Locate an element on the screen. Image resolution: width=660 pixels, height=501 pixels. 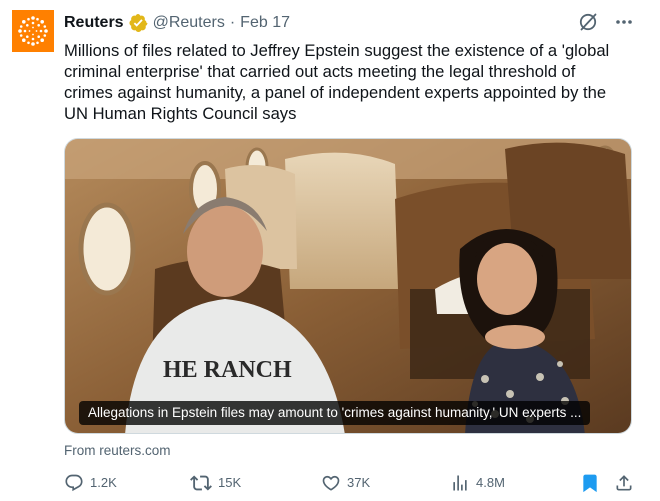
tweet-header: Reuters @Reuters · Feb 17 is located at coordinates (177, 23).